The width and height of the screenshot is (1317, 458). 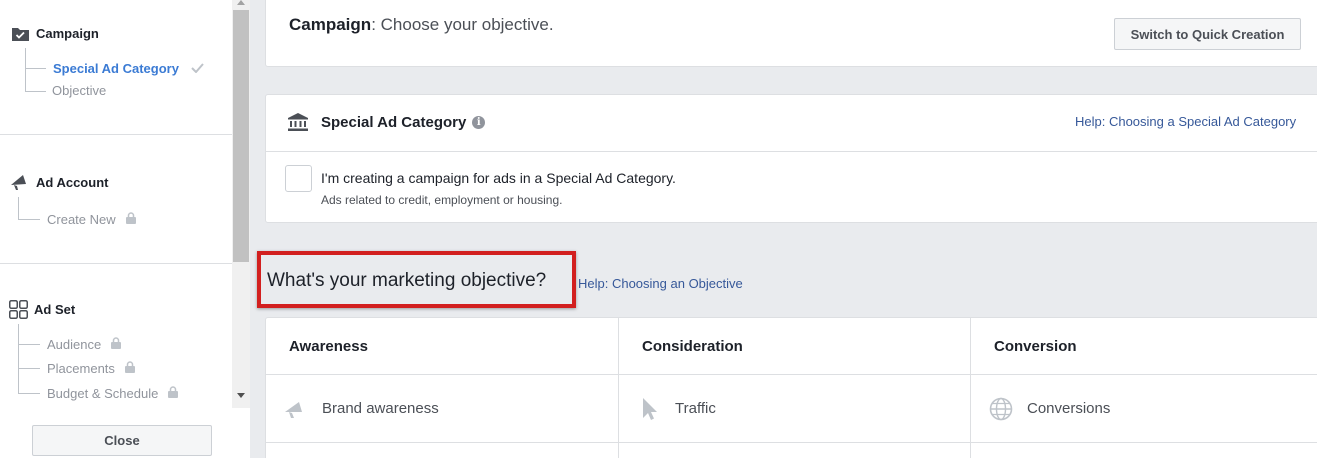 What do you see at coordinates (103, 393) in the screenshot?
I see `sidebar-item-label: Budget & Schedule` at bounding box center [103, 393].